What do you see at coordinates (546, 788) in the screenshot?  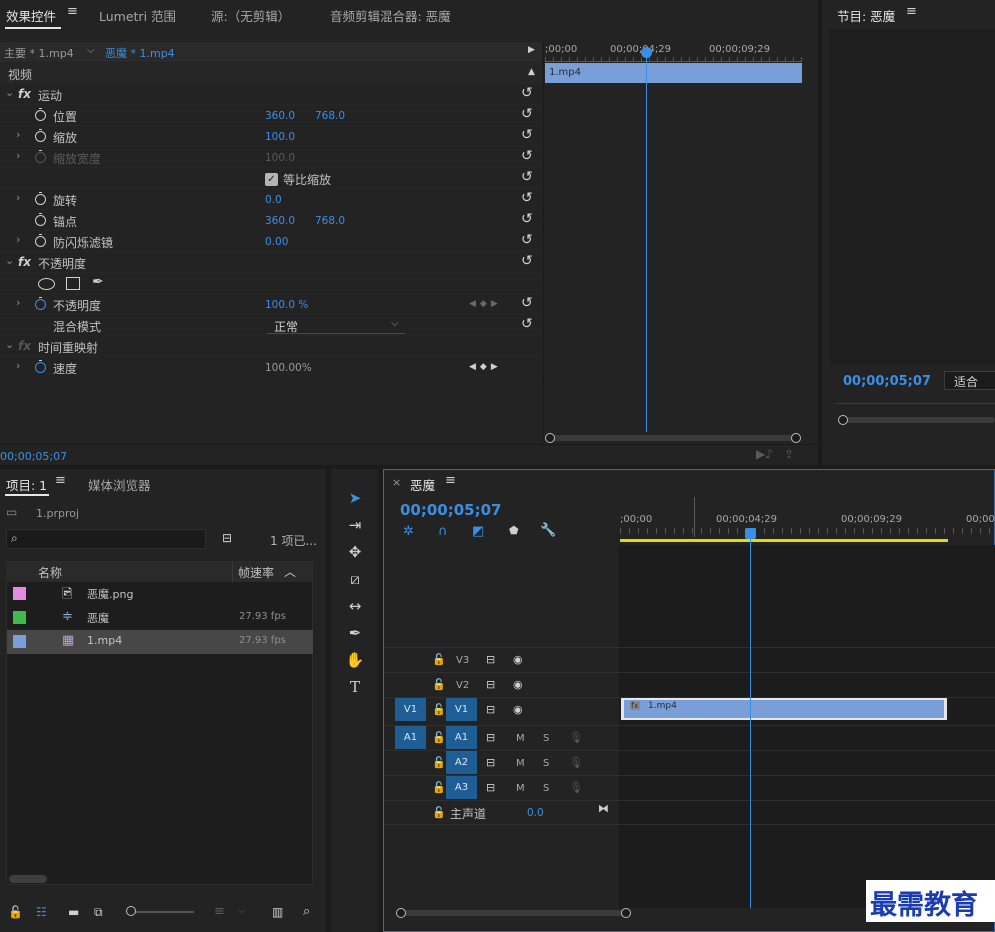 I see `a3-solo-button: S` at bounding box center [546, 788].